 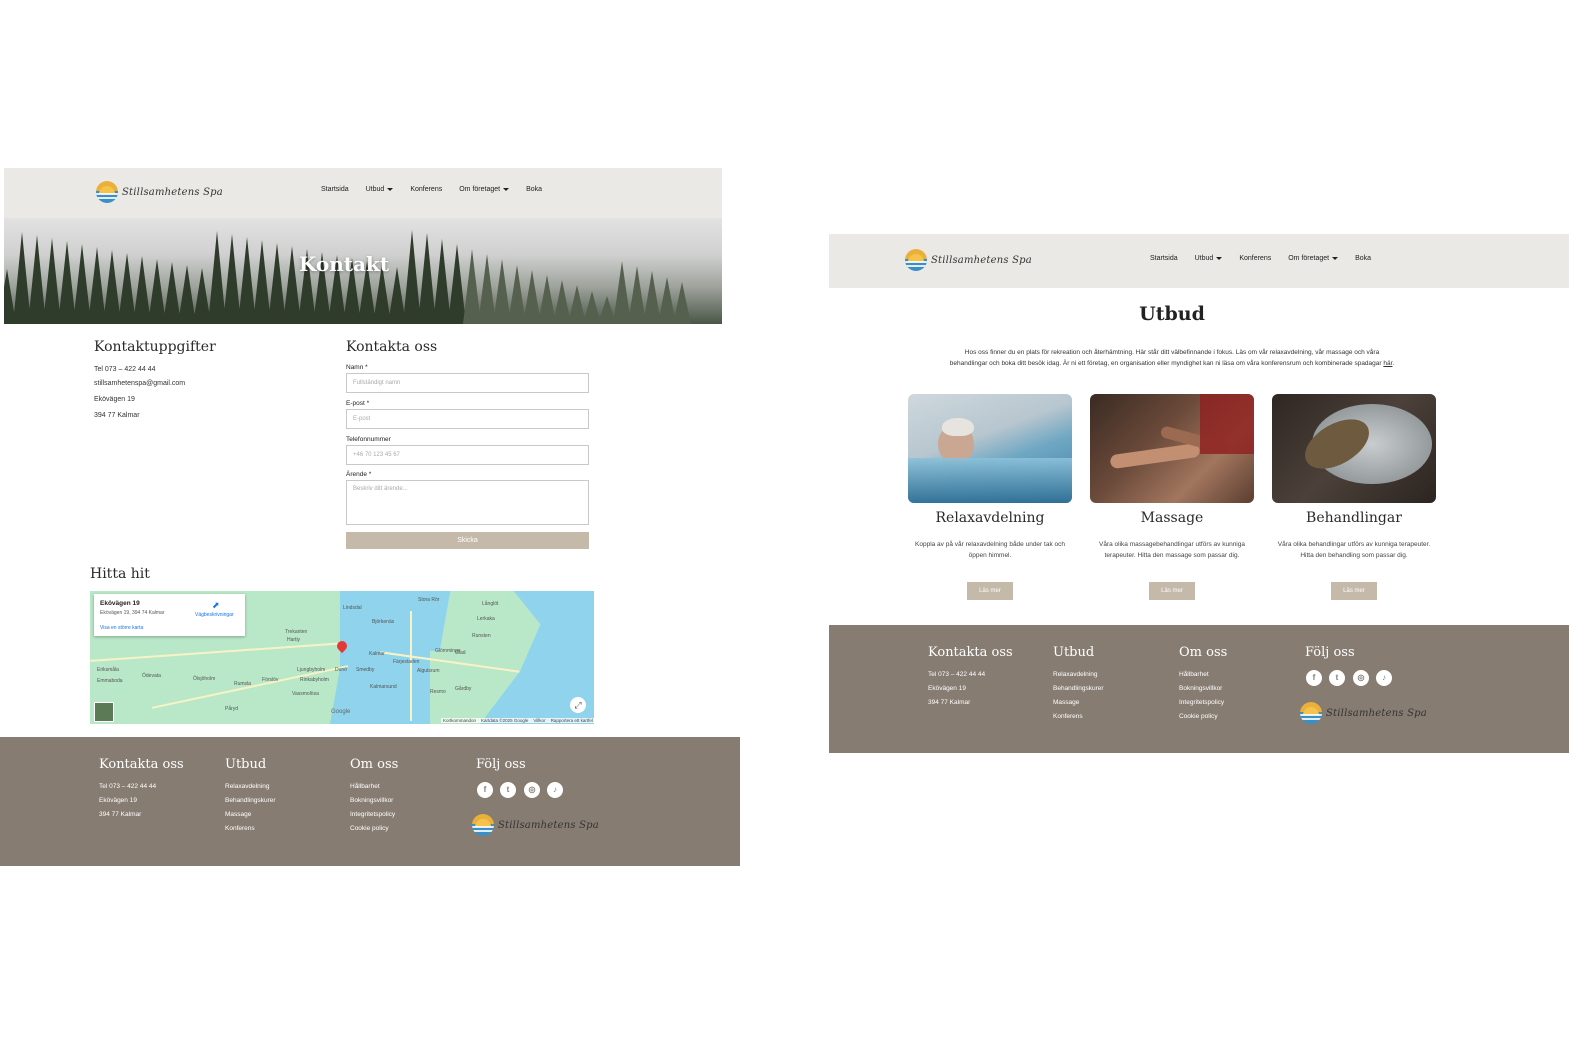 What do you see at coordinates (141, 764) in the screenshot?
I see `footer-contact-heading: Kontakta oss` at bounding box center [141, 764].